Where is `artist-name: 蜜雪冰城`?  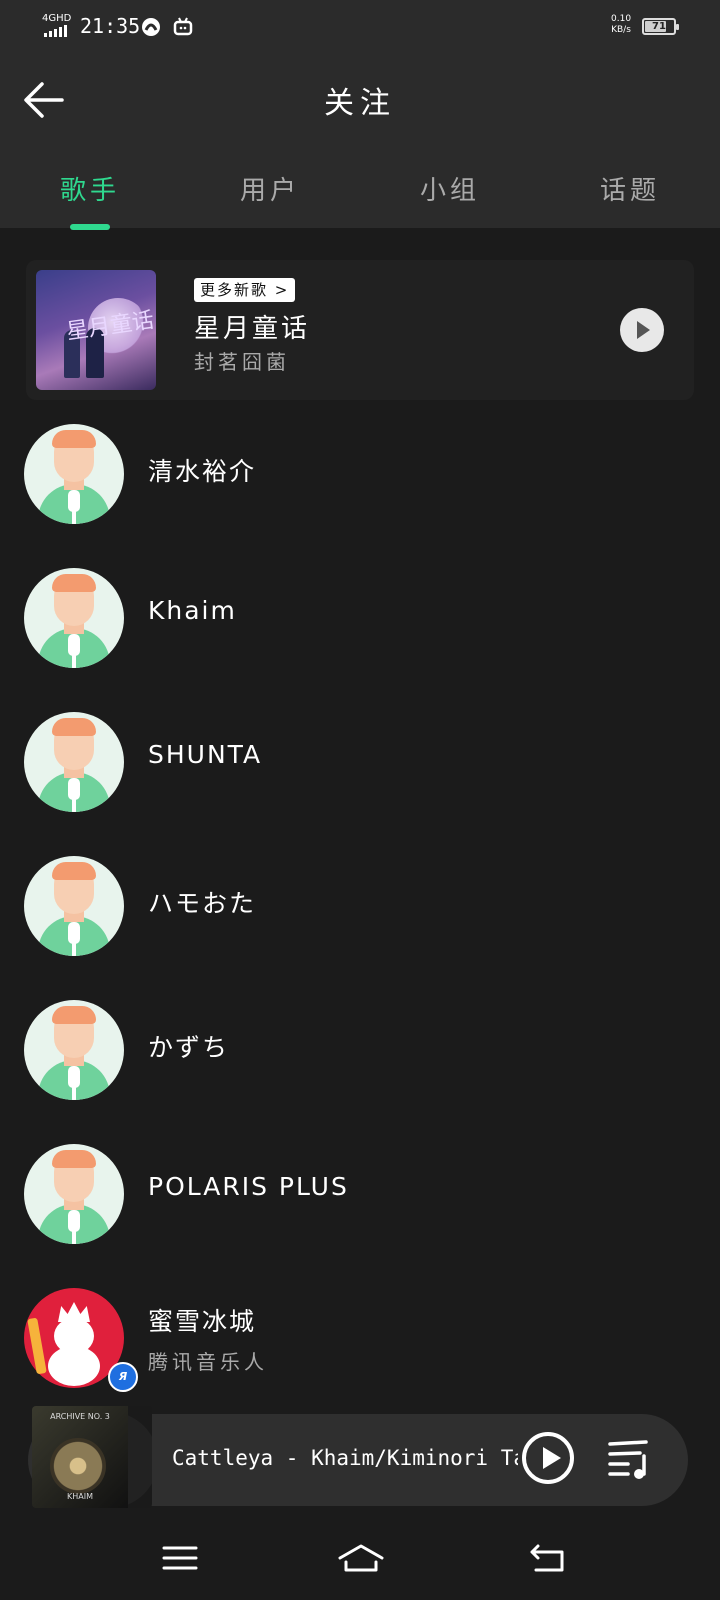
artist-name: 蜜雪冰城 is located at coordinates (202, 1321).